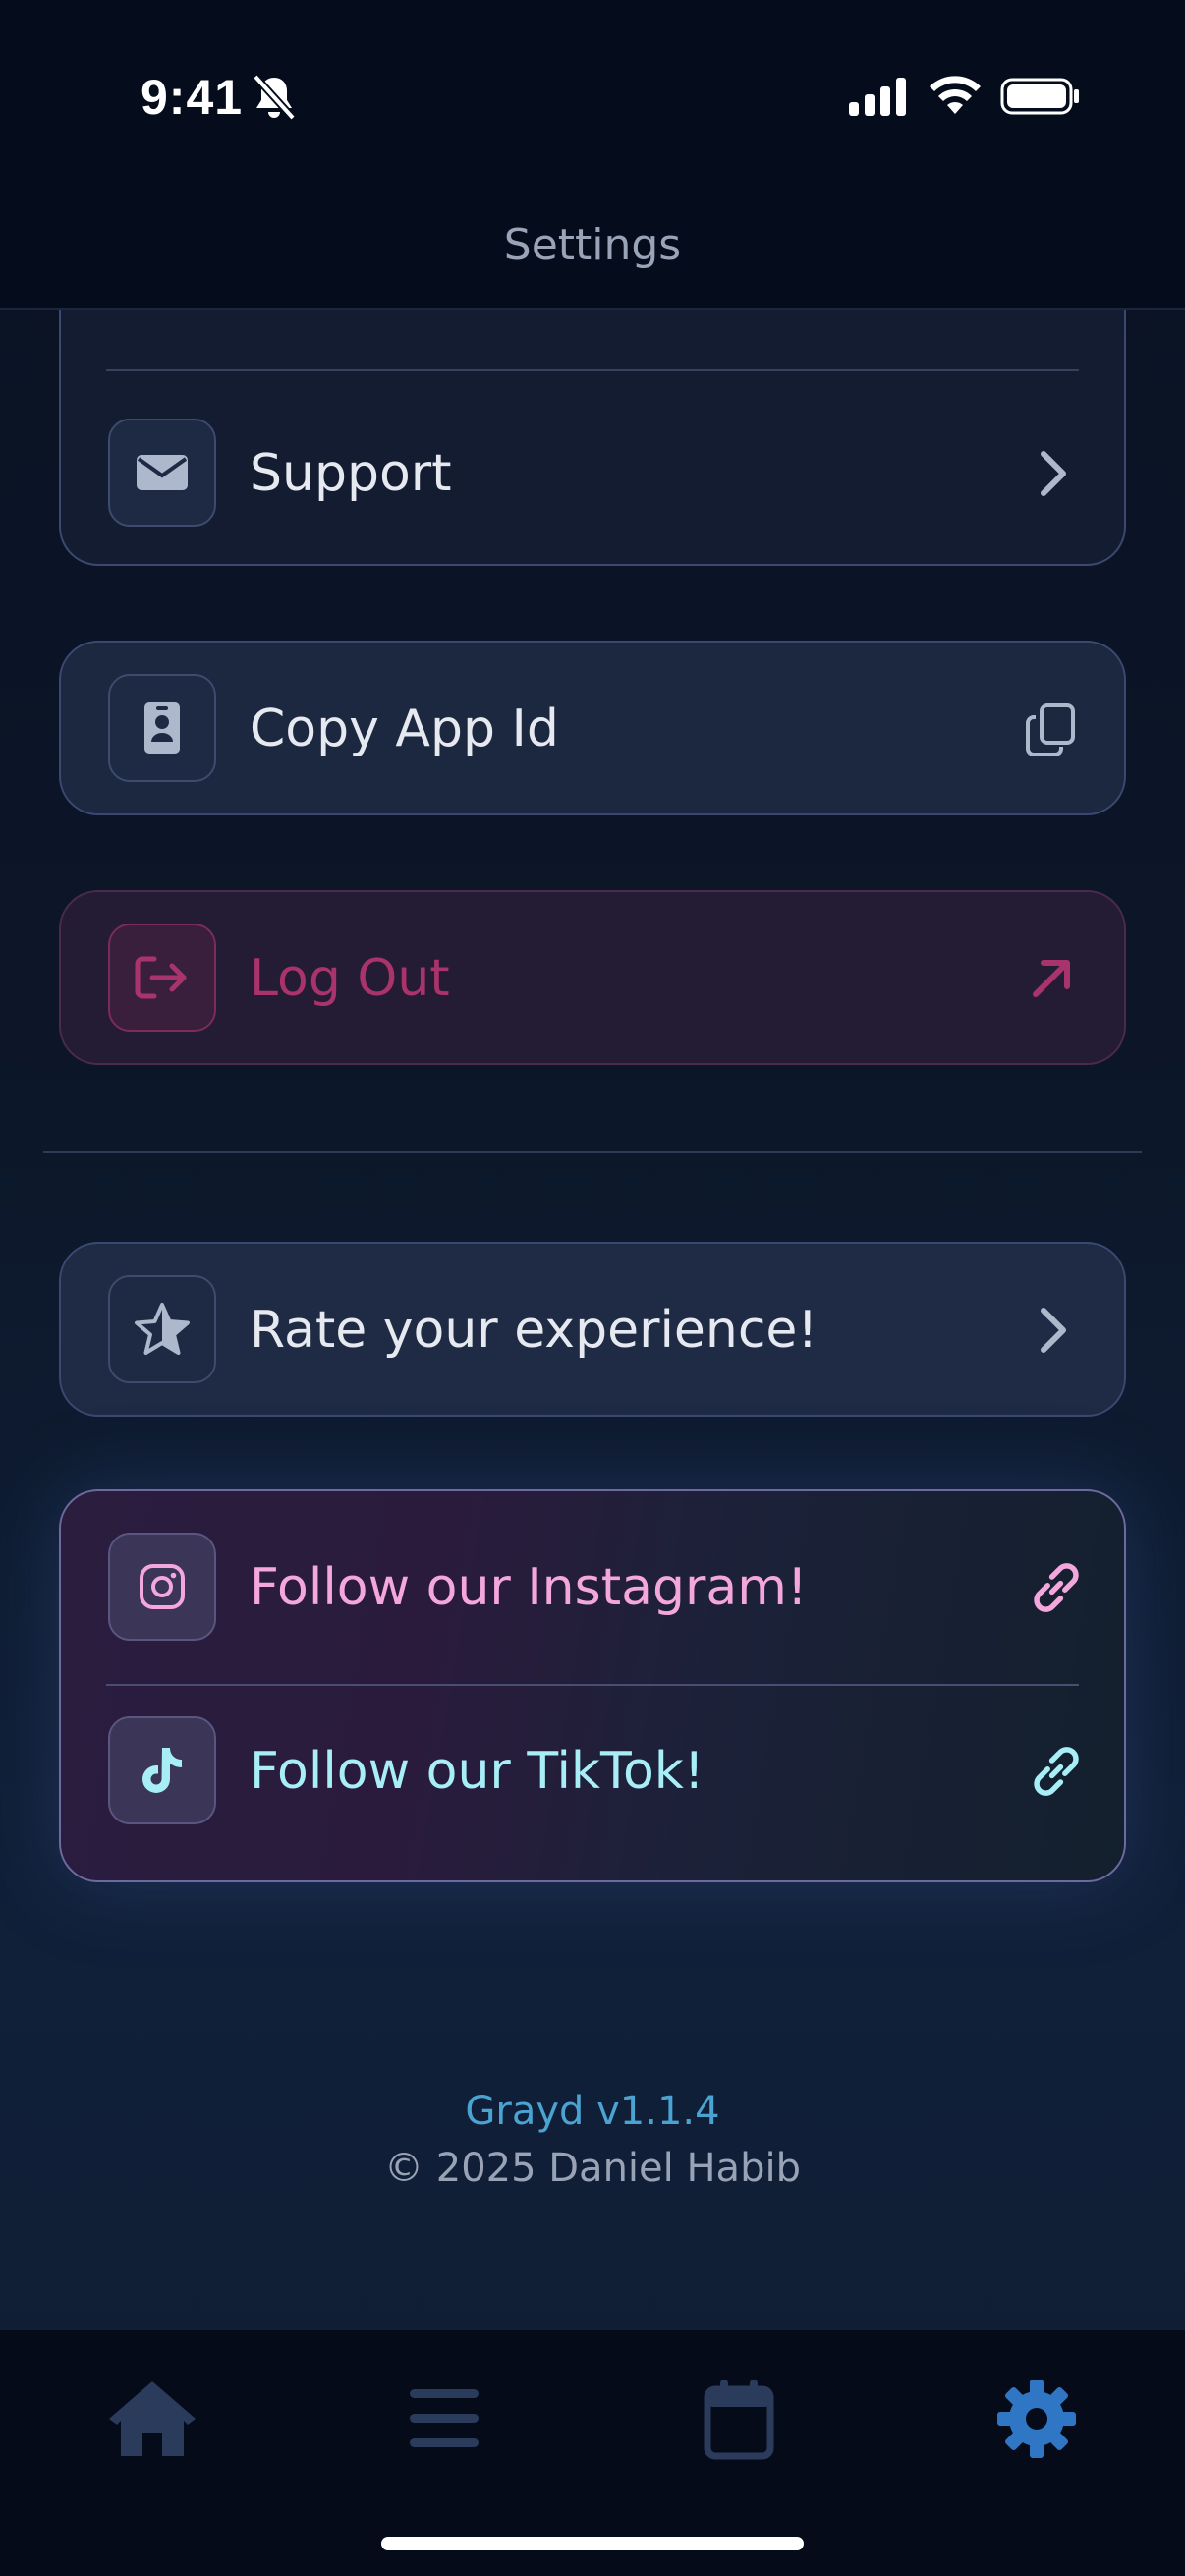 The image size is (1185, 2576). I want to click on social-links-card: Follow our Instagram! Follow our TikTok!, so click(592, 1685).